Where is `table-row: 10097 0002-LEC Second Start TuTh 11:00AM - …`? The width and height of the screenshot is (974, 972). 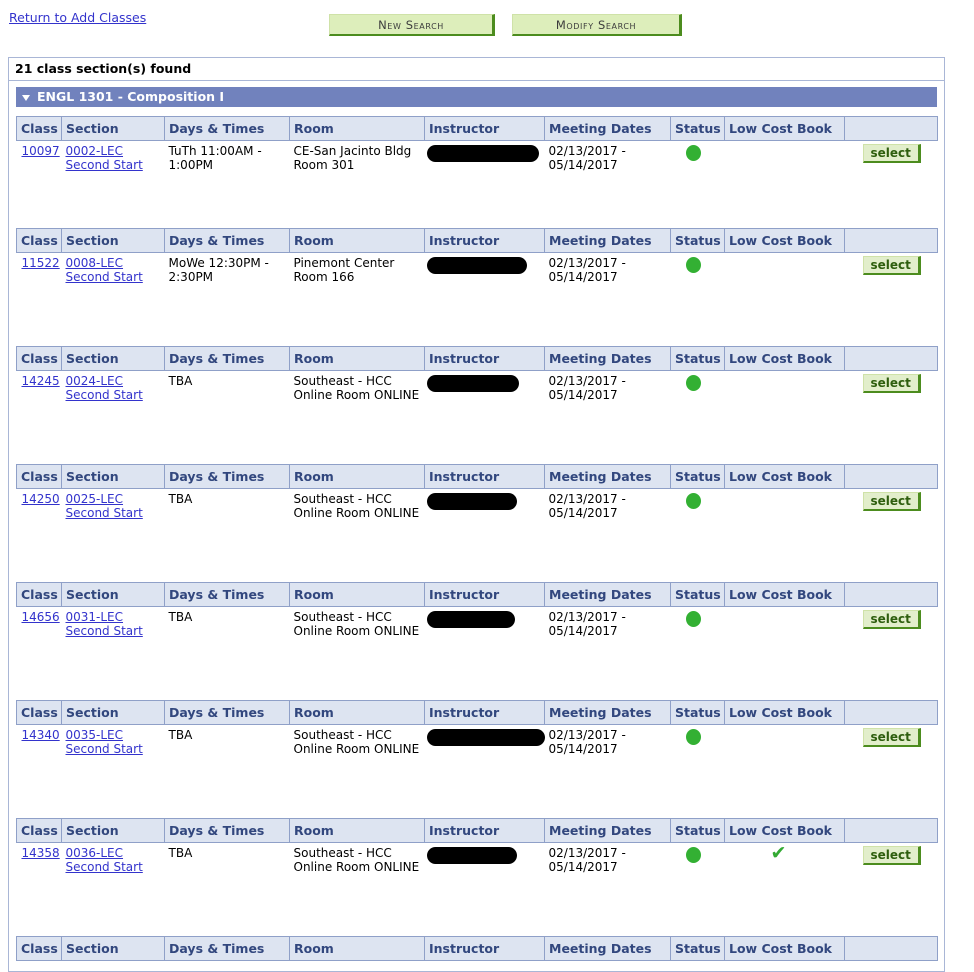 table-row: 10097 0002-LEC Second Start TuTh 11:00AM - … is located at coordinates (477, 179).